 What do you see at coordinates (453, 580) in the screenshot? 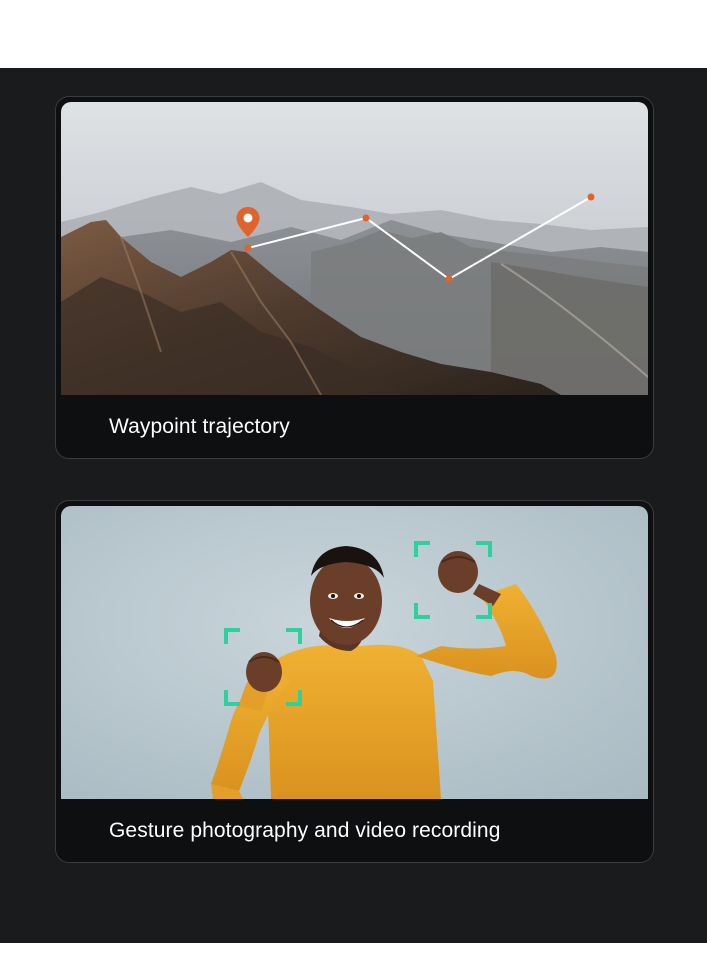
I see `gesture-frame-right-icon` at bounding box center [453, 580].